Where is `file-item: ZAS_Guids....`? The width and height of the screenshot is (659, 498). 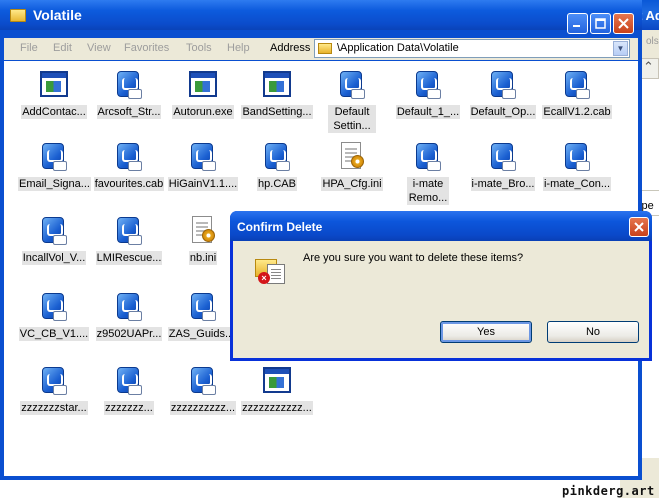
file-item: ZAS_Guids.... is located at coordinates (203, 316).